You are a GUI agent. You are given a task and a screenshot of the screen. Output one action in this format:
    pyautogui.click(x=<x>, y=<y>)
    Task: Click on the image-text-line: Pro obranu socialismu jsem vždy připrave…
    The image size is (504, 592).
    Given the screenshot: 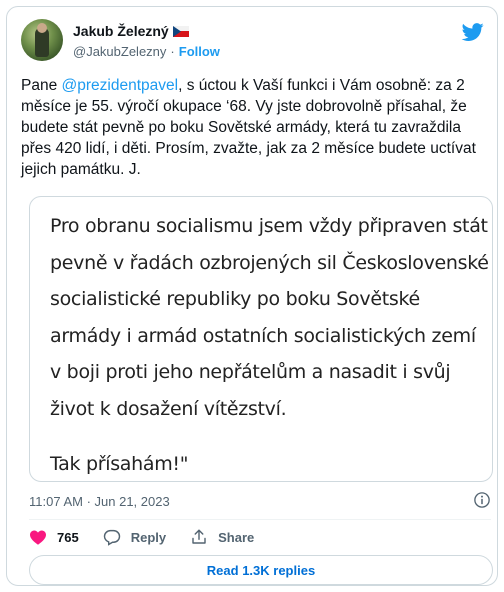 What is the action you would take?
    pyautogui.click(x=269, y=226)
    